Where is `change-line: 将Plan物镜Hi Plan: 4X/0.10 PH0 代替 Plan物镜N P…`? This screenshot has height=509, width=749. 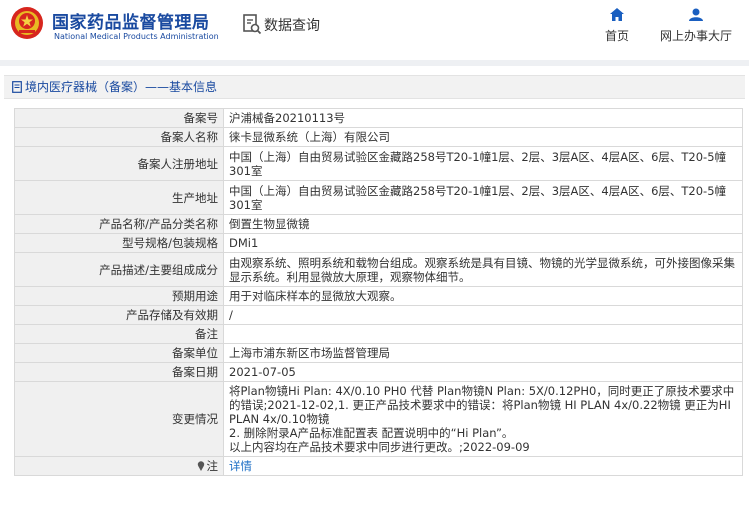 change-line: 将Plan物镜Hi Plan: 4X/0.10 PH0 代替 Plan物镜N P… is located at coordinates (482, 405).